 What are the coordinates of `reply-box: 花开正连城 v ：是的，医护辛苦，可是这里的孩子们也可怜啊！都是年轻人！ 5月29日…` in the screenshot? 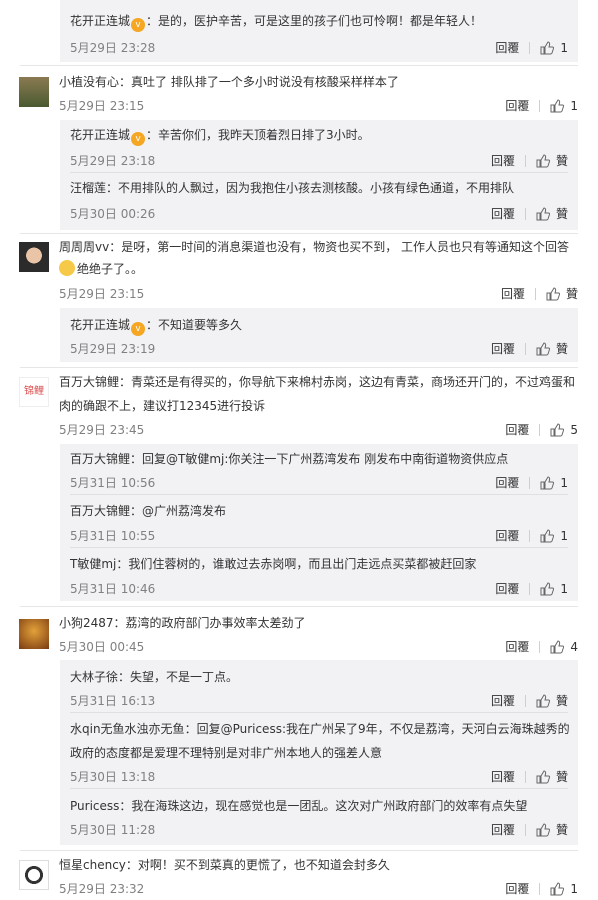 It's located at (319, 31).